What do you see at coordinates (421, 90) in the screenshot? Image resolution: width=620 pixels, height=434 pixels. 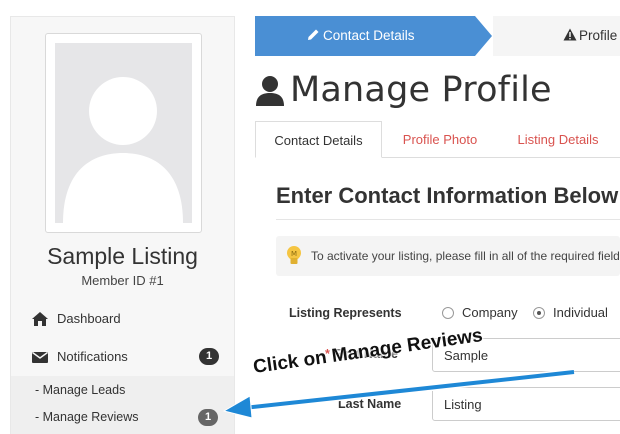 I see `page-title: Manage Profile` at bounding box center [421, 90].